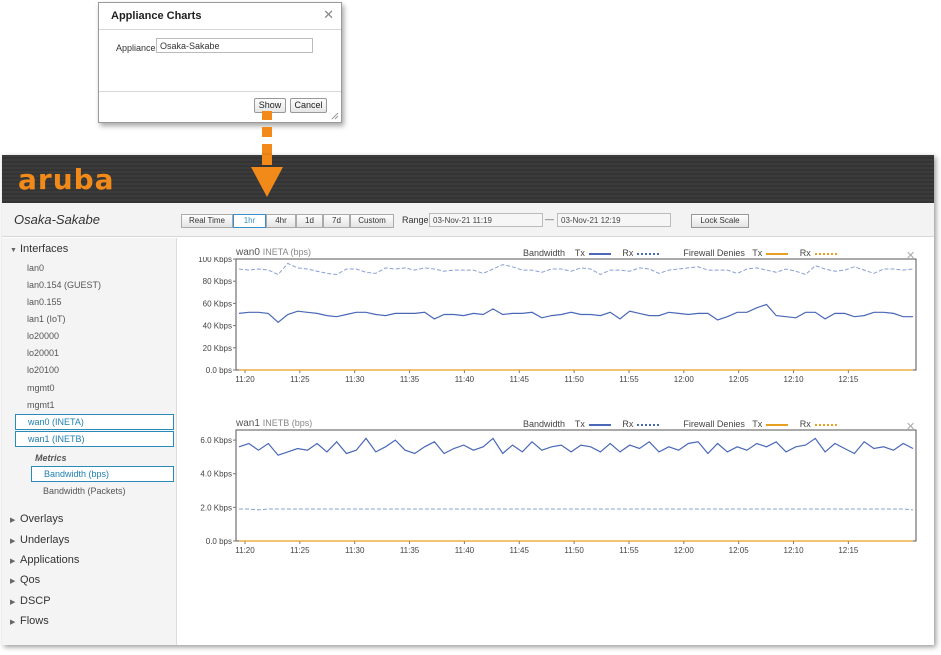 The width and height of the screenshot is (941, 655). Describe the element at coordinates (102, 474) in the screenshot. I see `metric-item-bandwidth-bps: Bandwidth (bps)` at that location.